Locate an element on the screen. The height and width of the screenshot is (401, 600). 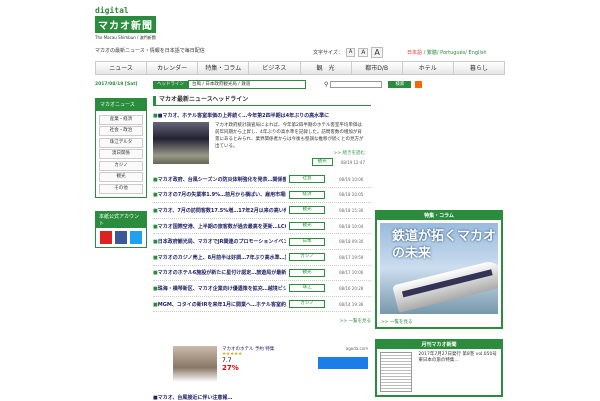
item-title: 日本政府観光局、マカオでJR関連のプロモーションイベント…7月に開催 is located at coordinates (219, 241).